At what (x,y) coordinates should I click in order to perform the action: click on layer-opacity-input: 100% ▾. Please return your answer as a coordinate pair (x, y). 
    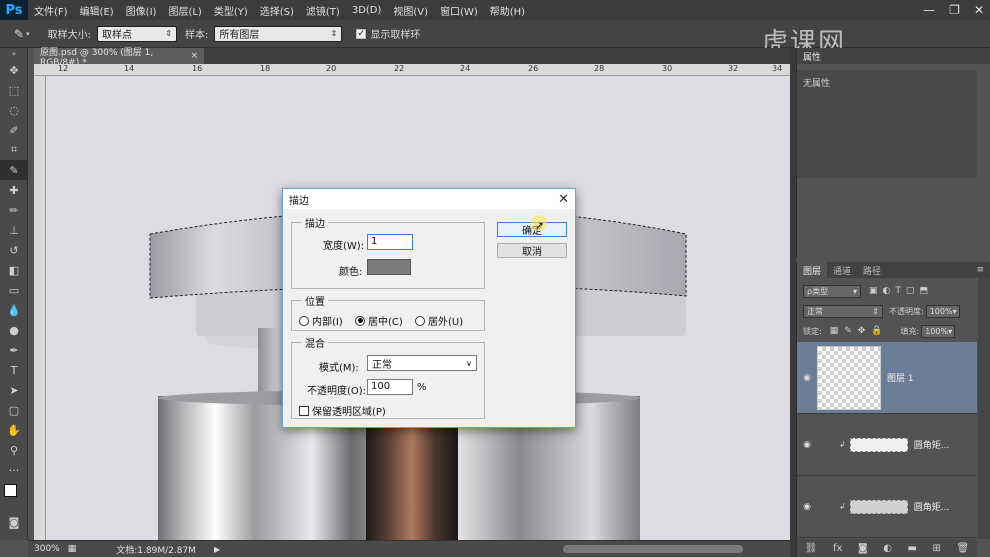
    Looking at the image, I should click on (942, 311).